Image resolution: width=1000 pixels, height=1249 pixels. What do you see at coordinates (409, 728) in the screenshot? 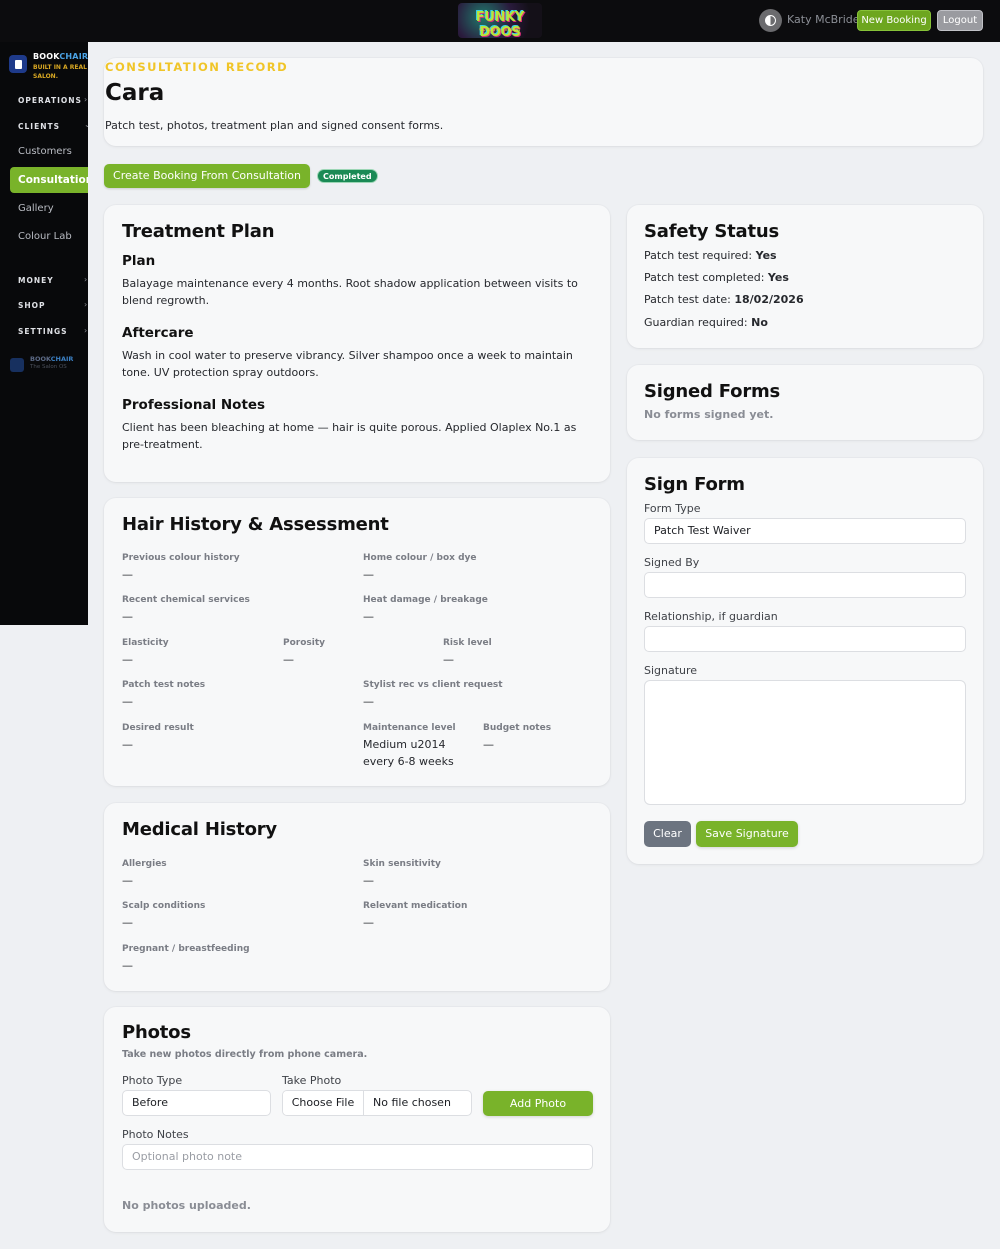
I see `field-label: Maintenance level` at bounding box center [409, 728].